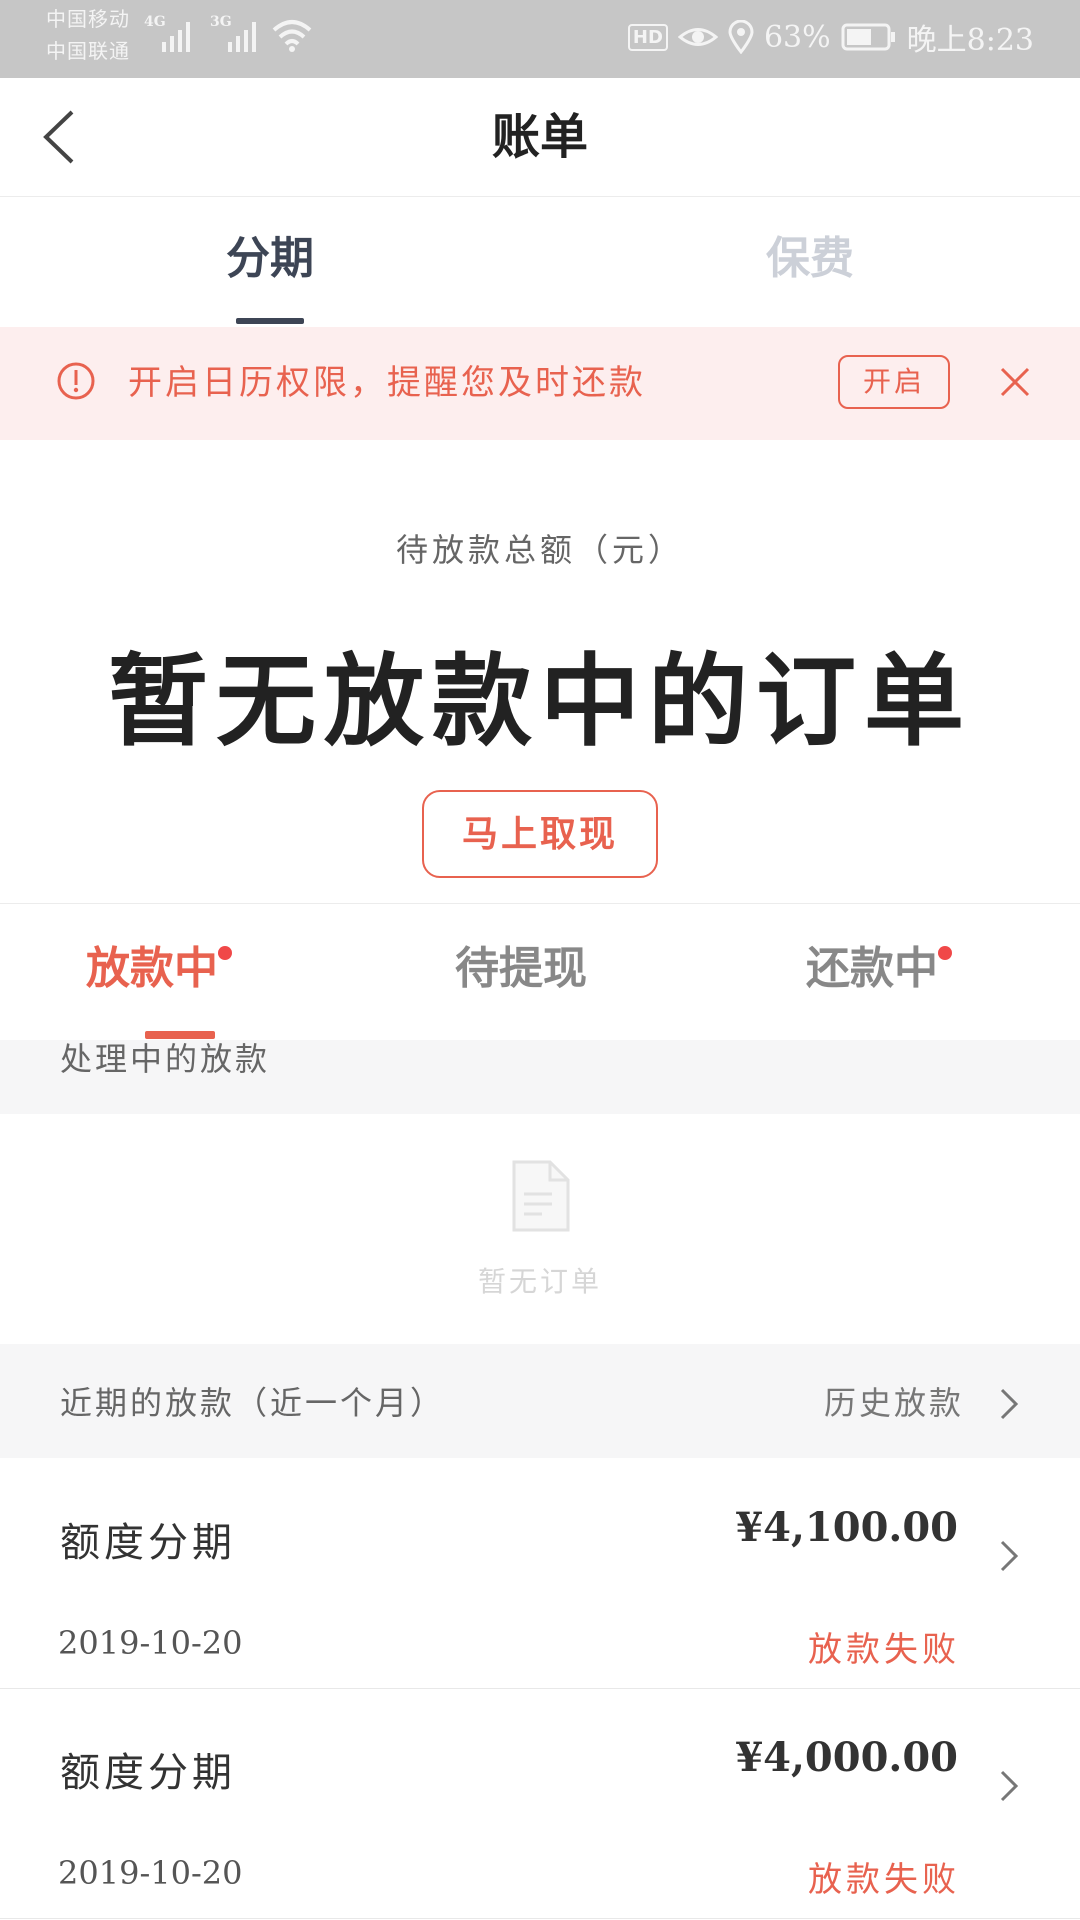 The width and height of the screenshot is (1080, 1920). Describe the element at coordinates (76, 381) in the screenshot. I see `alert-icon` at that location.